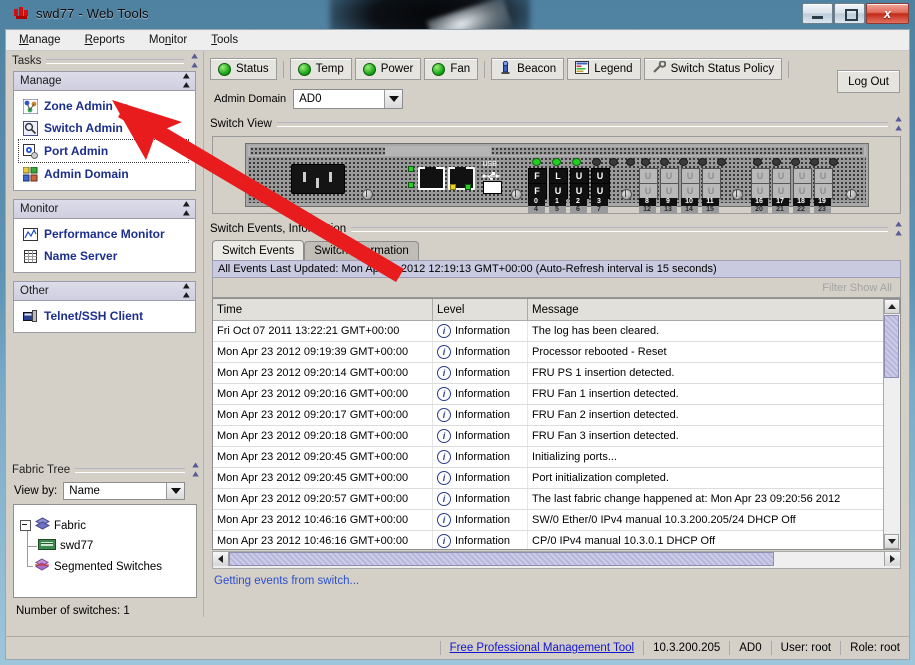 The width and height of the screenshot is (915, 665). What do you see at coordinates (537, 191) in the screenshot?
I see `port-cell-4: F` at bounding box center [537, 191].